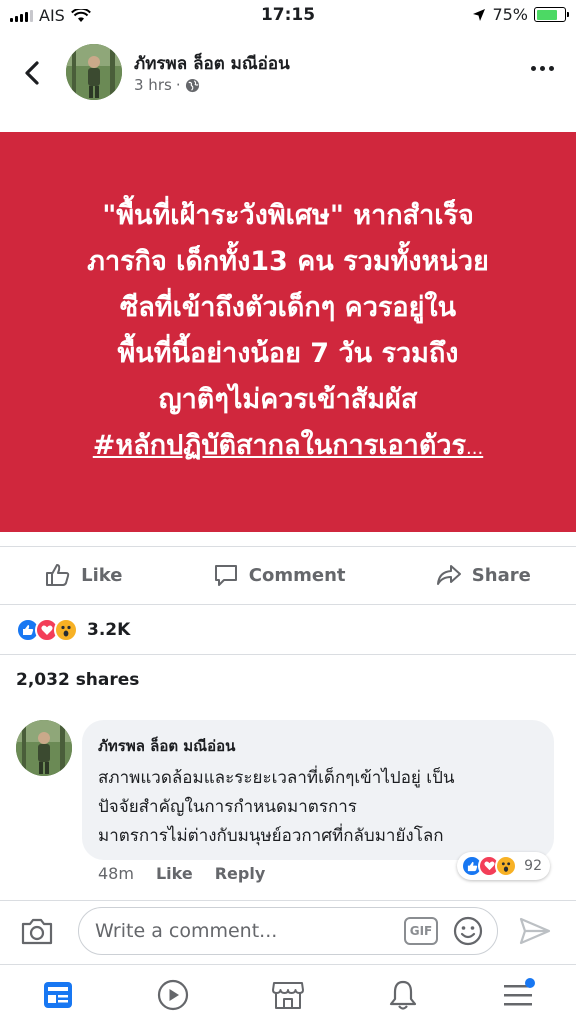 Image resolution: width=576 pixels, height=1024 pixels. What do you see at coordinates (58, 575) in the screenshot?
I see `thumbs-up-icon` at bounding box center [58, 575].